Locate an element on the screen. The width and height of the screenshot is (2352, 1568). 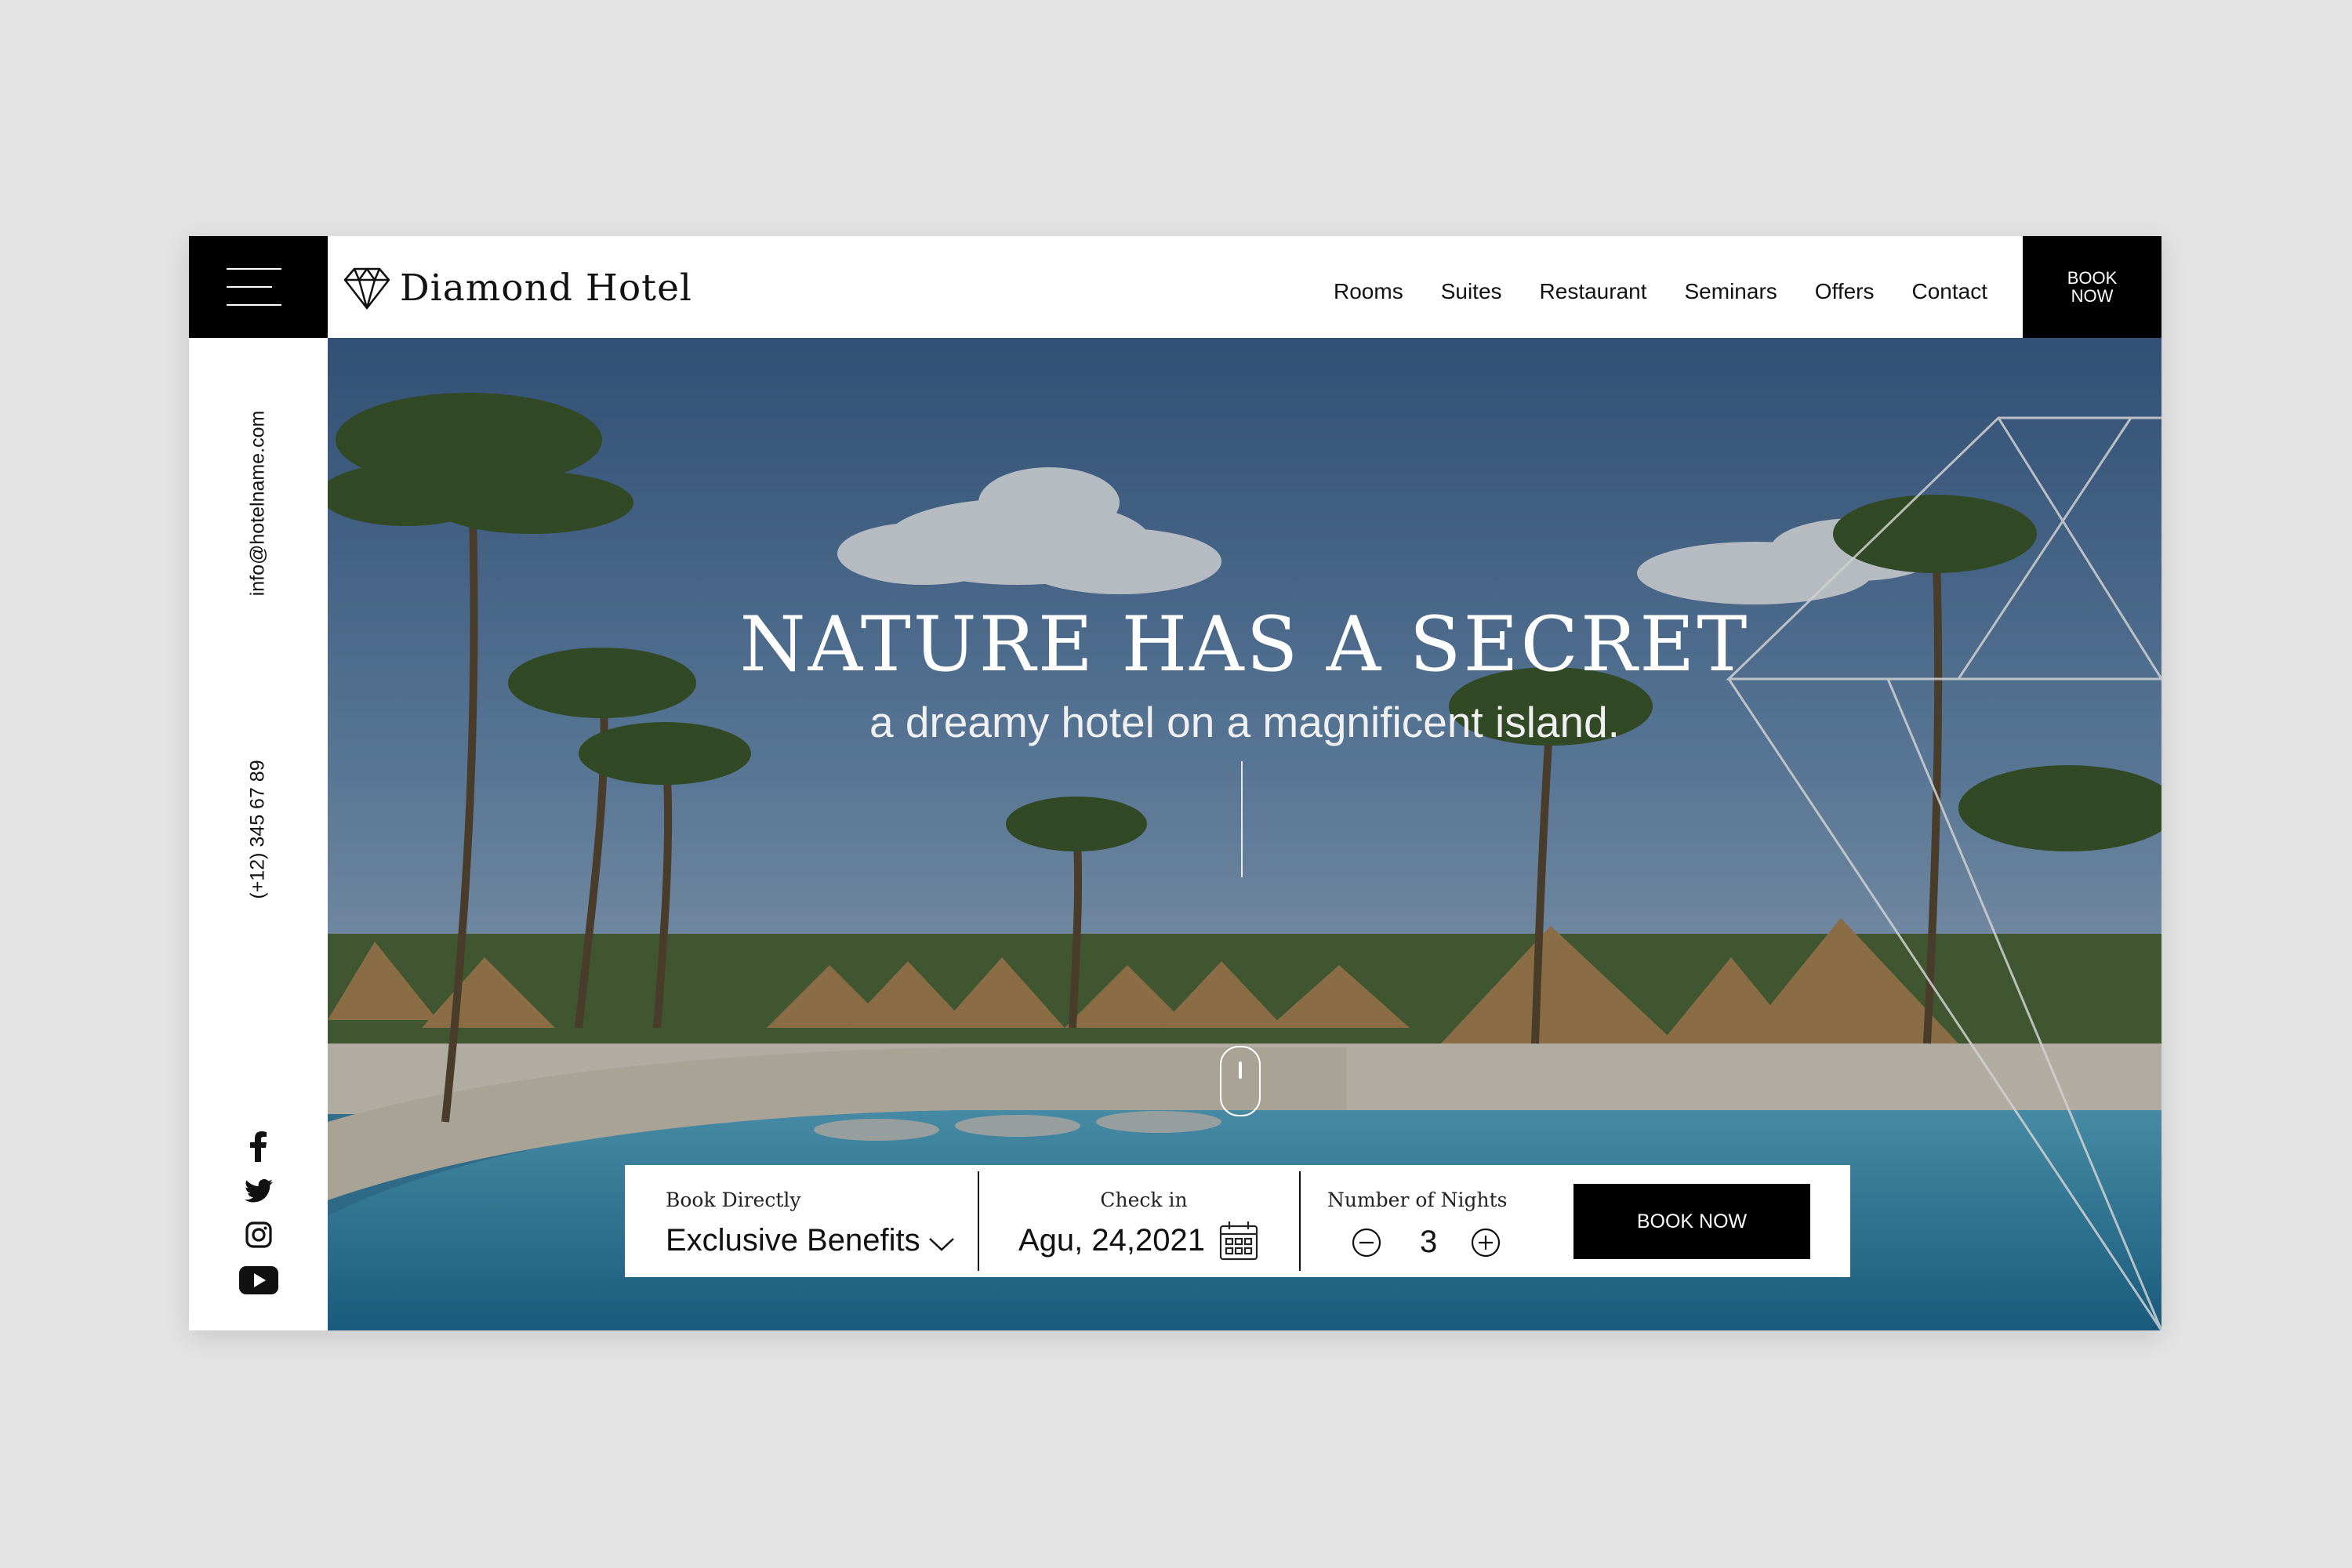
brand-logo: Diamond Hotel is located at coordinates (517, 288).